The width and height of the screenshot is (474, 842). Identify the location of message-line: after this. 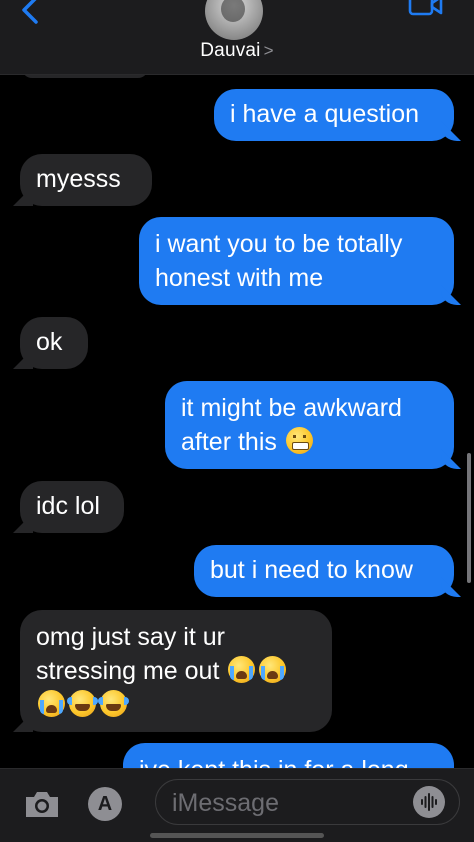
(229, 442).